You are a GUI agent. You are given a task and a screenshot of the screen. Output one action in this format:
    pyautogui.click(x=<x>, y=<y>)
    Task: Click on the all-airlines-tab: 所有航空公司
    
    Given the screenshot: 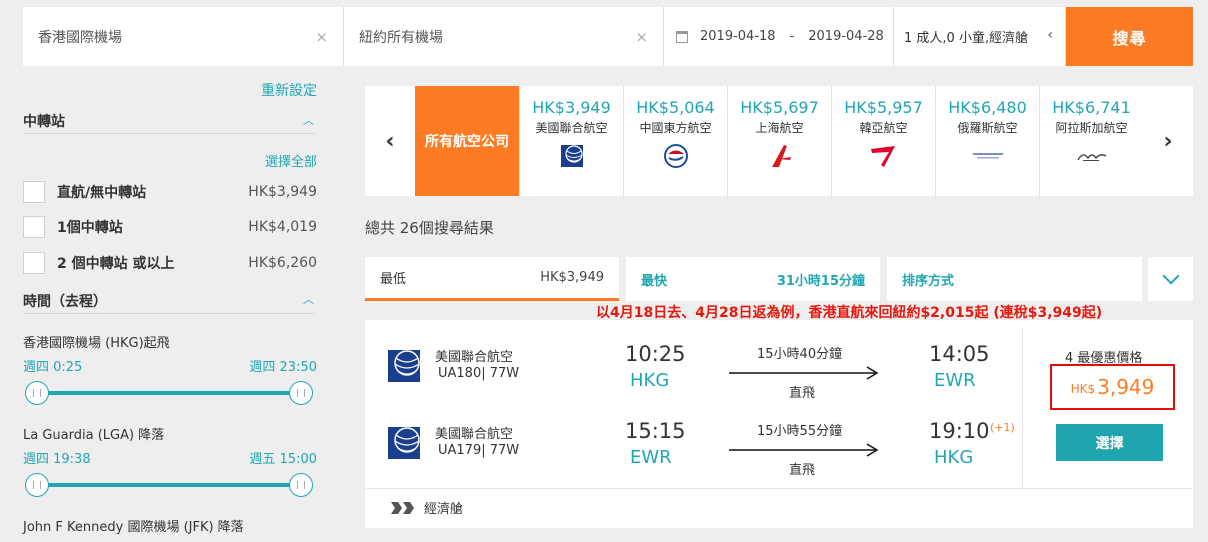 What is the action you would take?
    pyautogui.click(x=467, y=141)
    